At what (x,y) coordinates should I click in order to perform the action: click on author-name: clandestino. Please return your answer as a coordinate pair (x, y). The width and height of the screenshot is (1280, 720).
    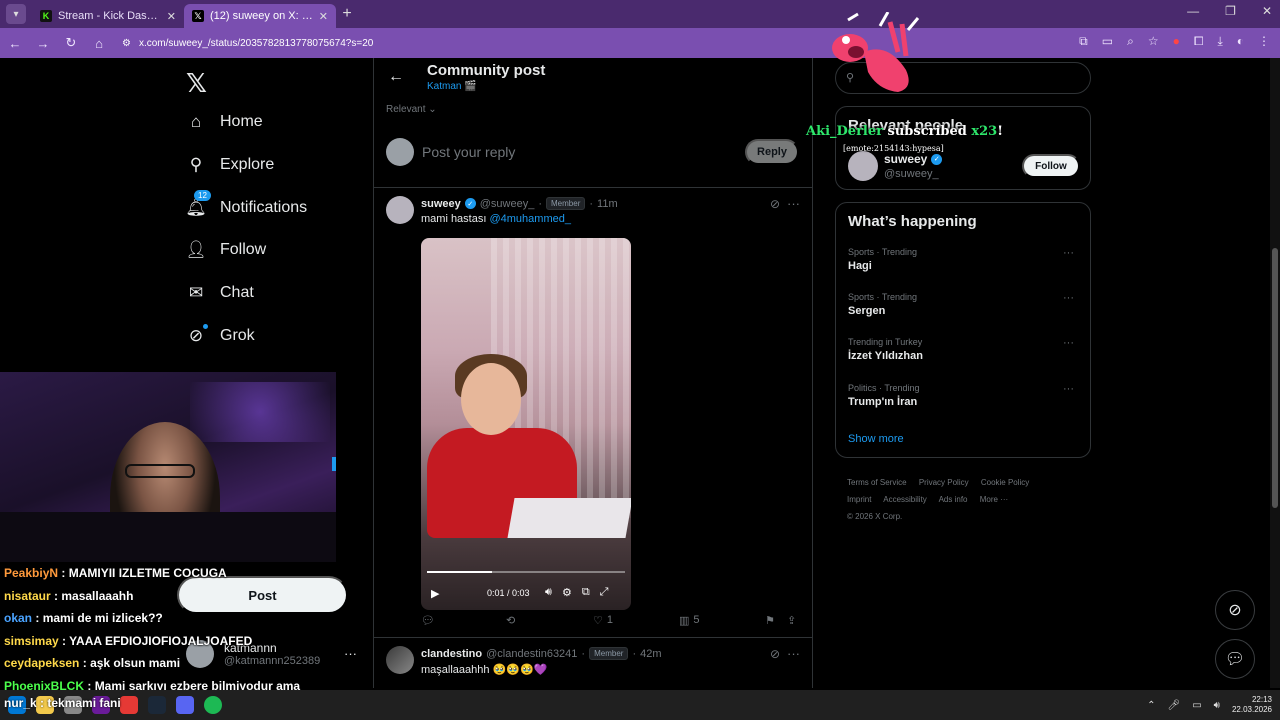
    Looking at the image, I should click on (451, 654).